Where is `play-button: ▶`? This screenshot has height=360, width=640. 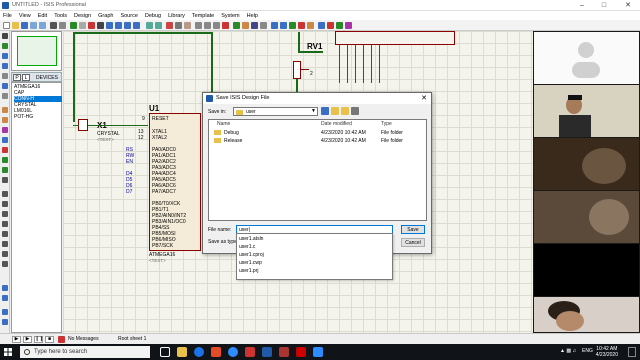
play-button: ▶ is located at coordinates (16, 339).